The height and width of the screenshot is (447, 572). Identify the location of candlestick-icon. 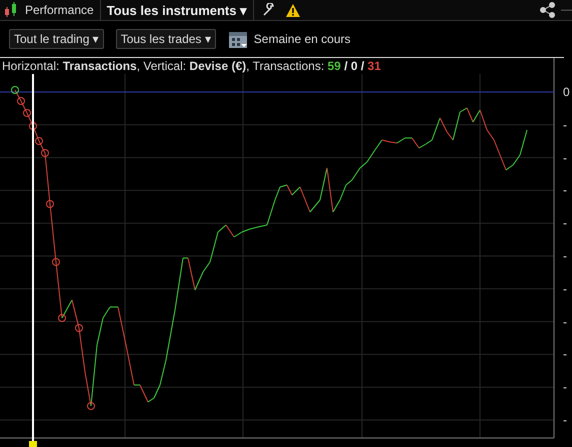
(11, 10).